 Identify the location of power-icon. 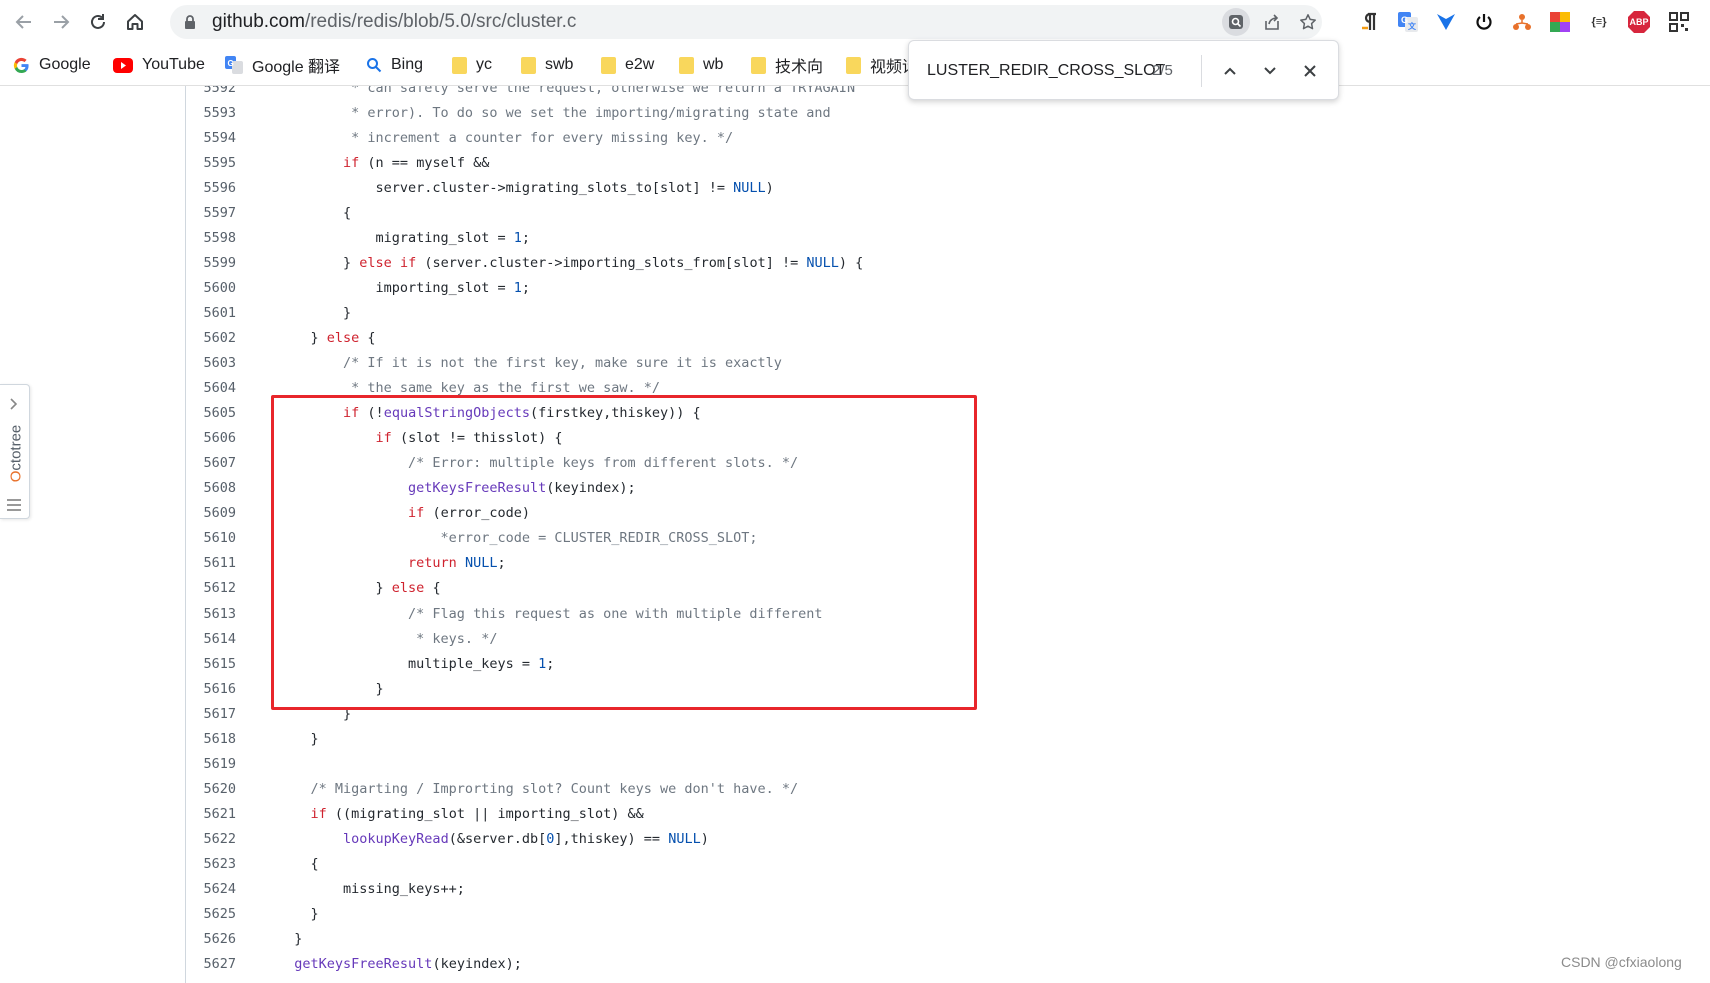
(1484, 22).